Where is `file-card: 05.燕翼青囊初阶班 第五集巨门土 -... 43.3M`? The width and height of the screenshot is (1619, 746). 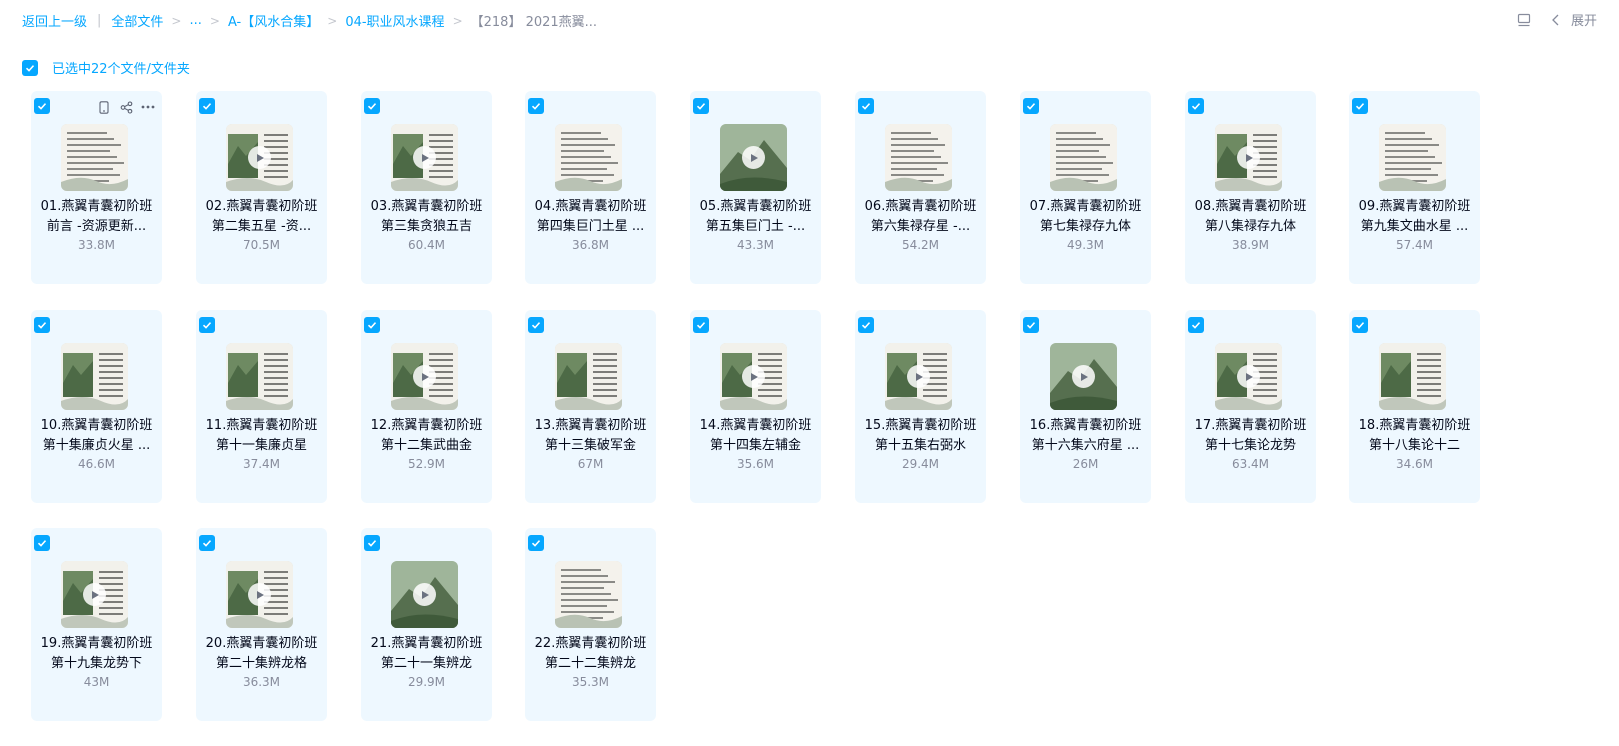 file-card: 05.燕翼青囊初阶班 第五集巨门土 -... 43.3M is located at coordinates (755, 187).